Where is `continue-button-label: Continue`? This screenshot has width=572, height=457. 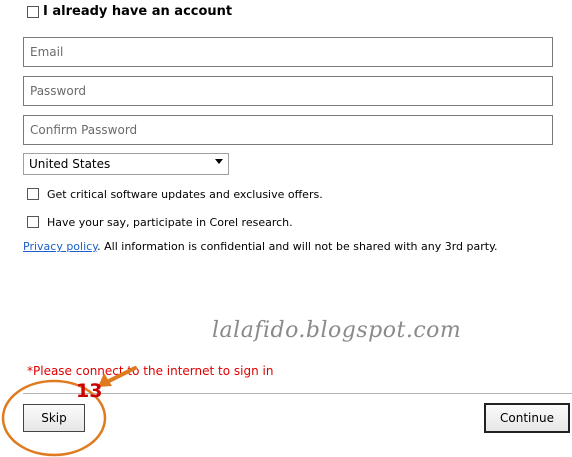
continue-button-label: Continue is located at coordinates (527, 418).